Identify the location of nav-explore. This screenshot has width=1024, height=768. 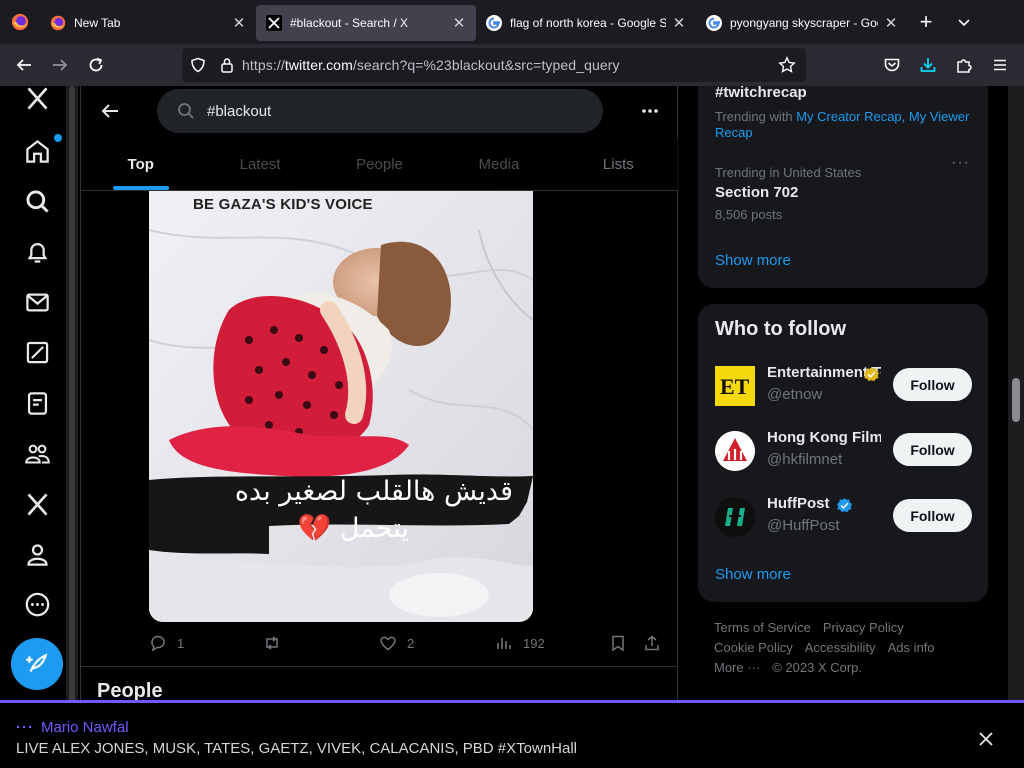
(37, 201).